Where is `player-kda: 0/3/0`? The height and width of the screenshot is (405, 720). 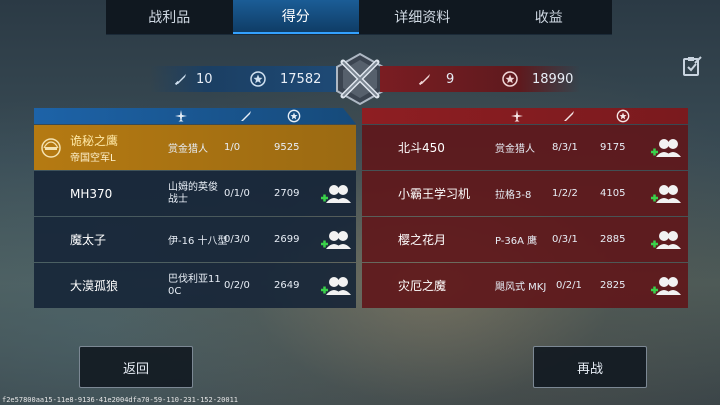 player-kda: 0/3/0 is located at coordinates (237, 239).